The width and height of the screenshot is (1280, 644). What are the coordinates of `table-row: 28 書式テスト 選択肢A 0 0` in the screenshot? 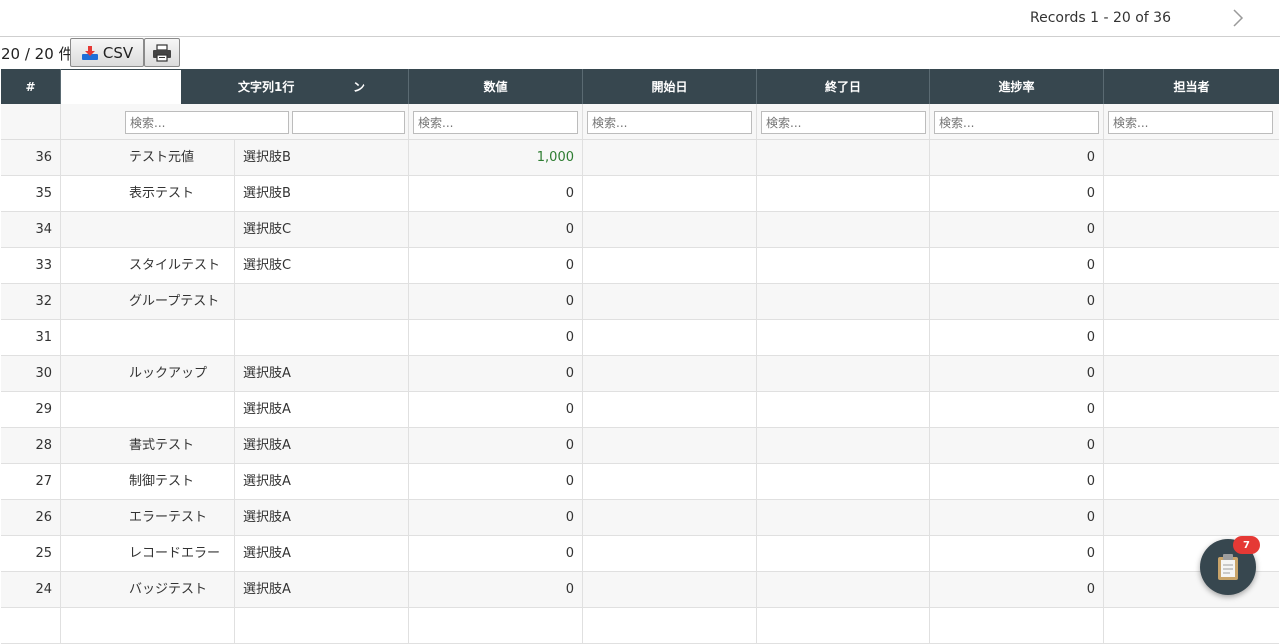 It's located at (640, 446).